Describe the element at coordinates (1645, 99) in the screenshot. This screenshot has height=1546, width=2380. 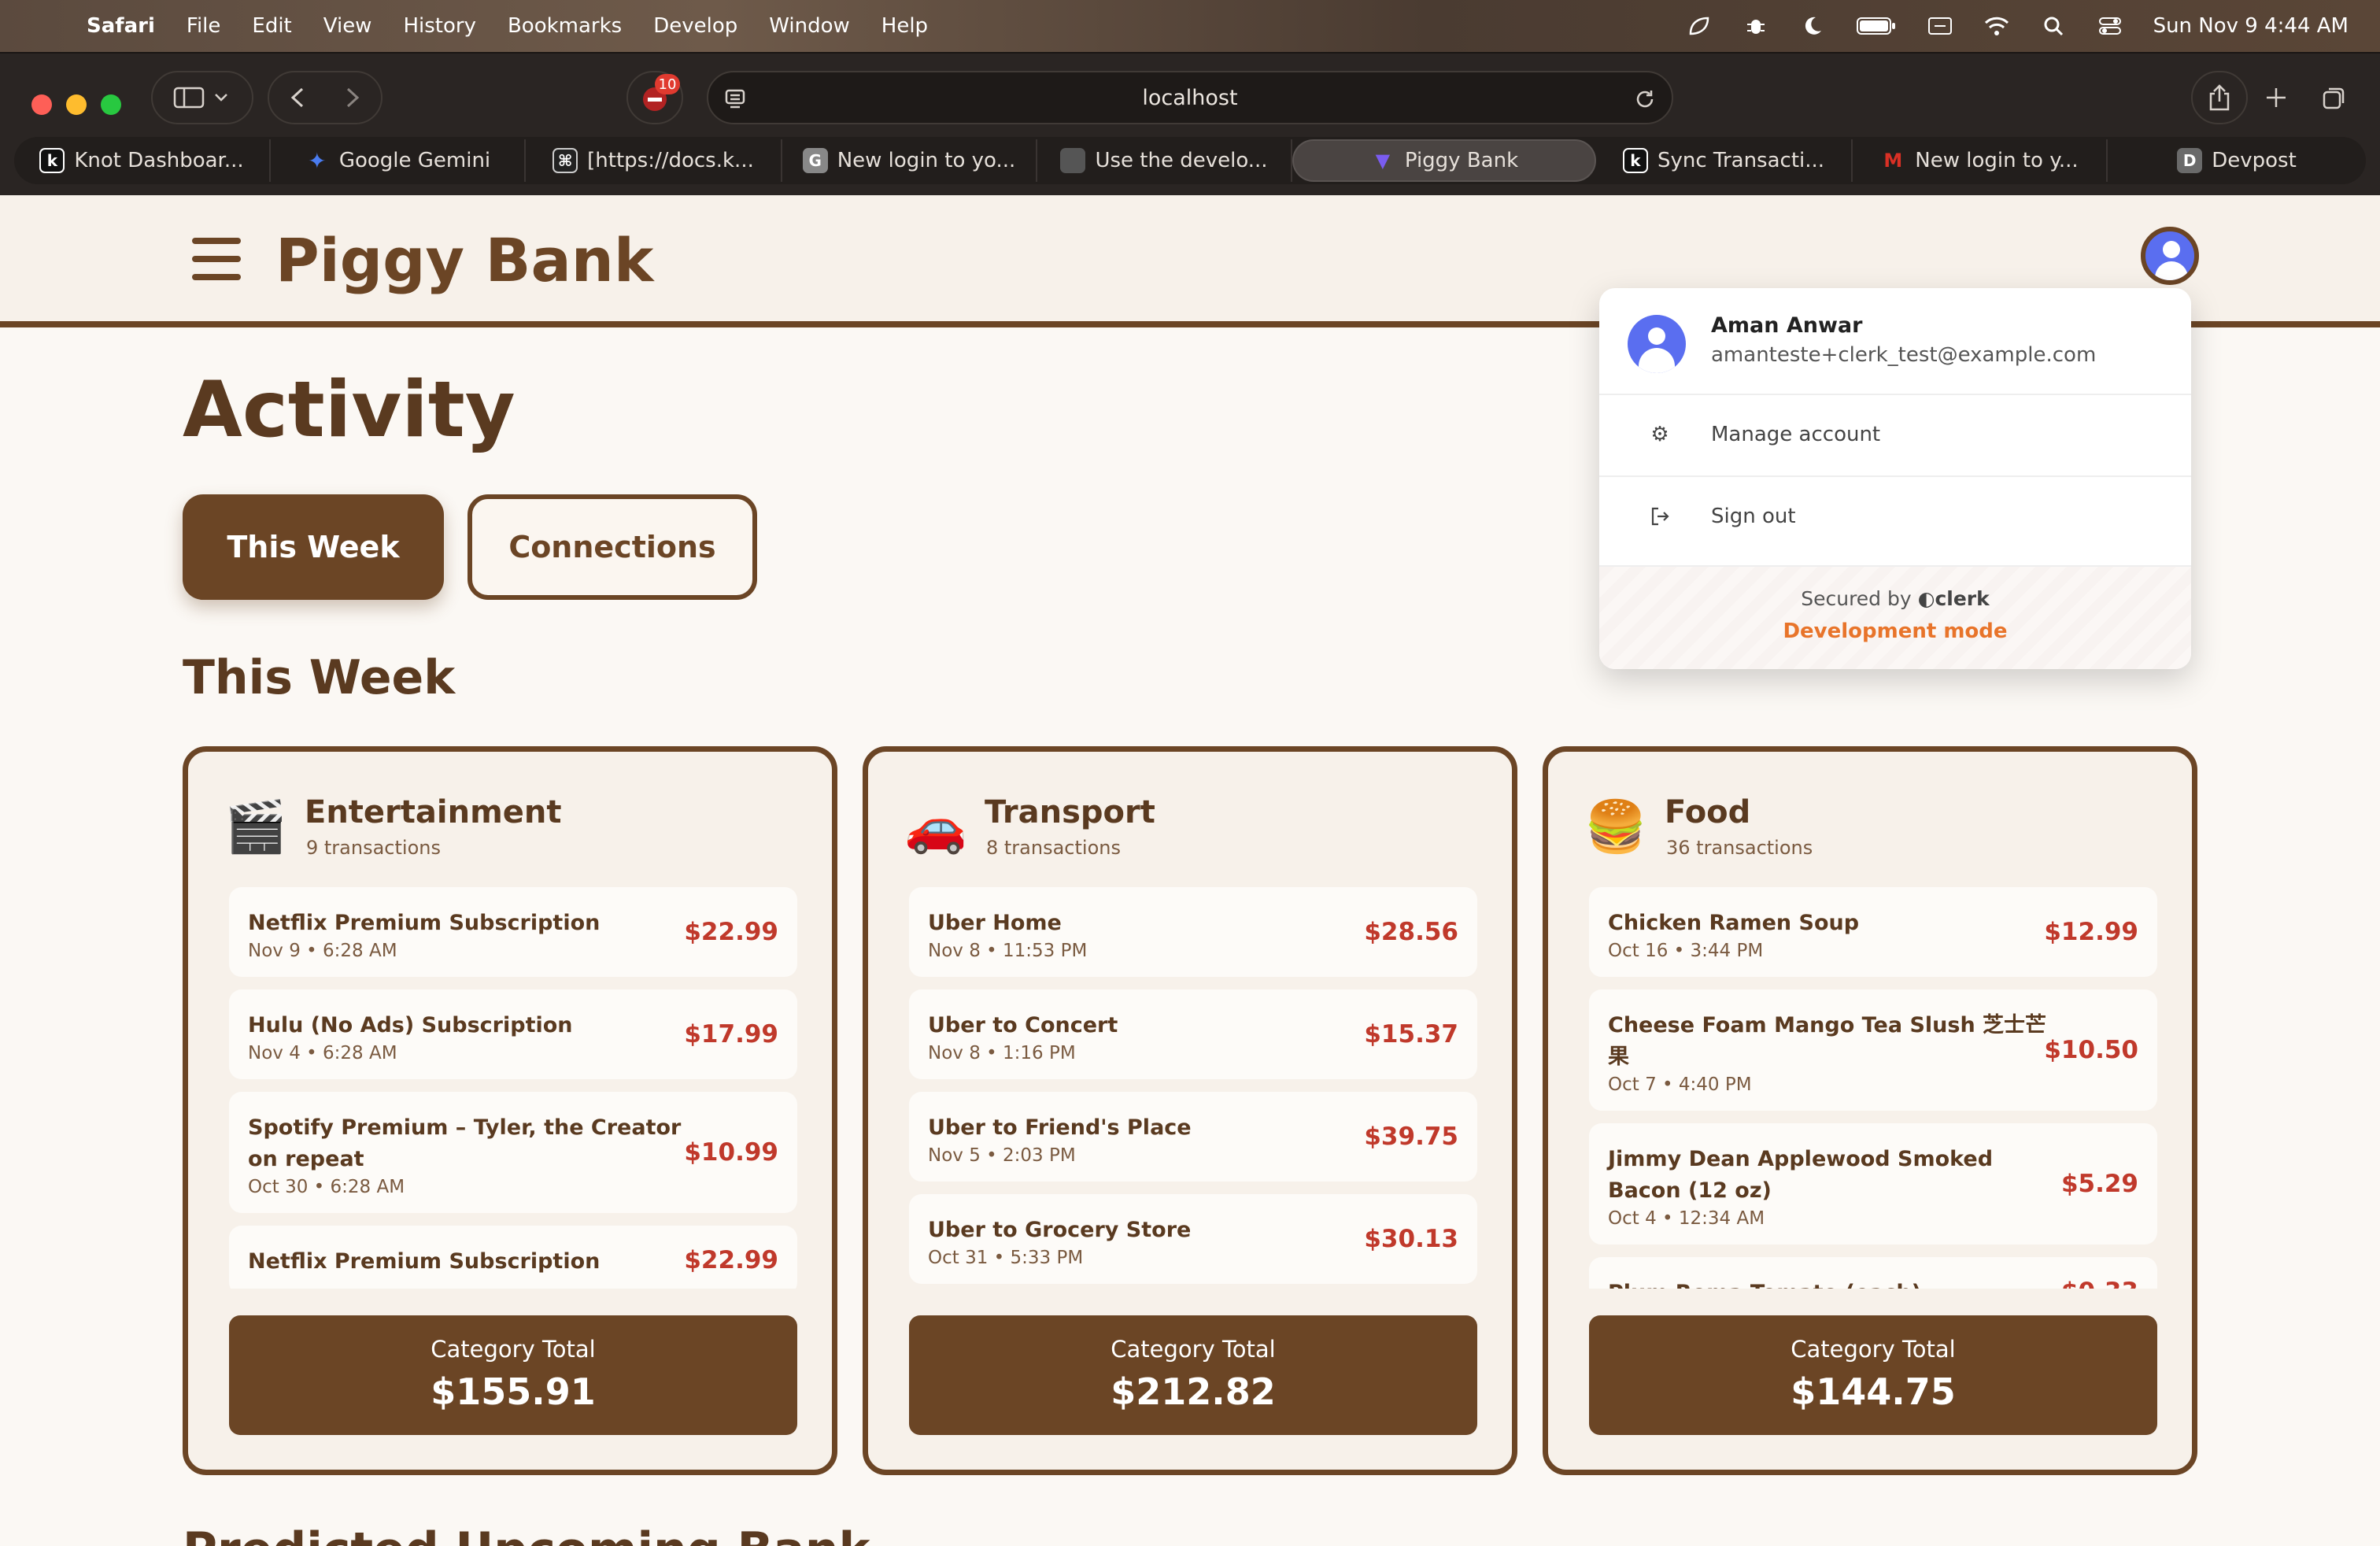
I see `reload-icon` at that location.